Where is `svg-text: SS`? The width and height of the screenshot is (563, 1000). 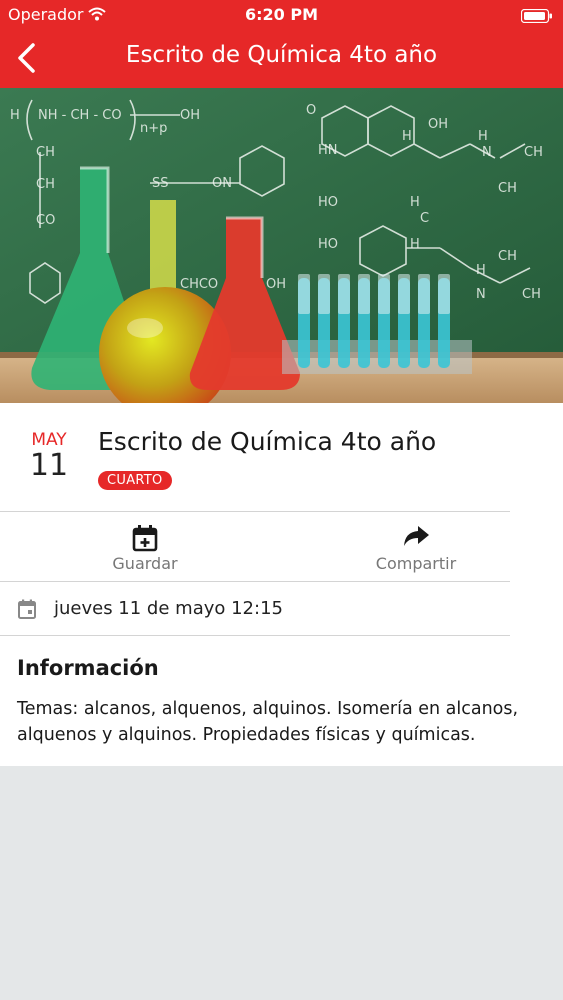 svg-text: SS is located at coordinates (160, 183).